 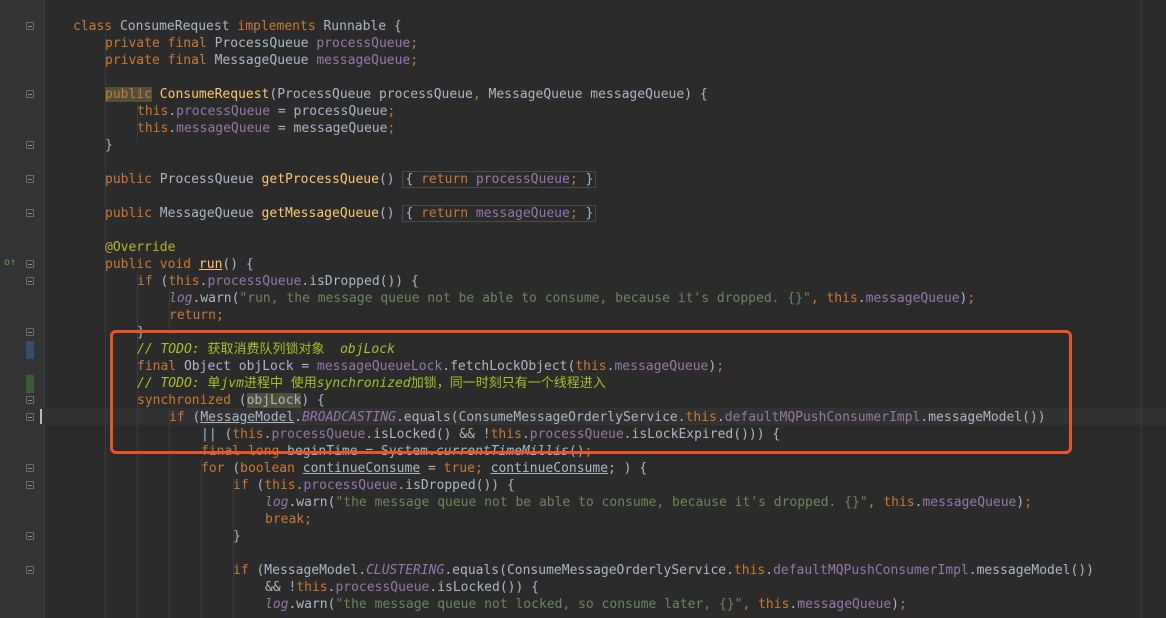 I want to click on editor-gutter: o↑, so click(x=22, y=309).